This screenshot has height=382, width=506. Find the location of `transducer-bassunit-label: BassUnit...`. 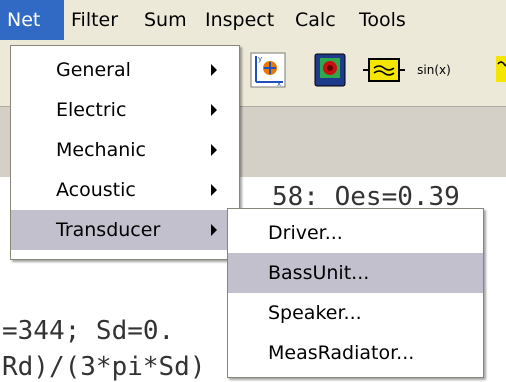

transducer-bassunit-label: BassUnit... is located at coordinates (319, 273).